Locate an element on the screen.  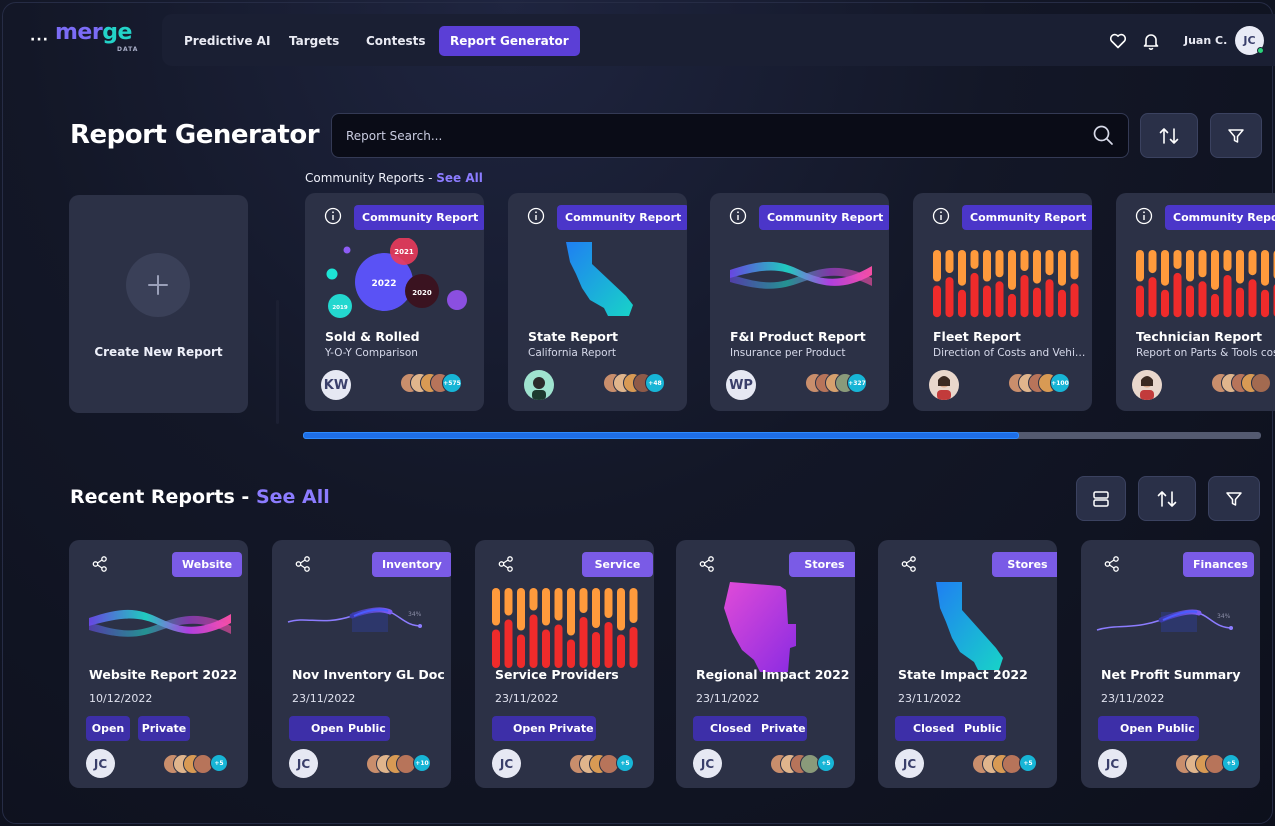
filter-icon is located at coordinates (1236, 135).